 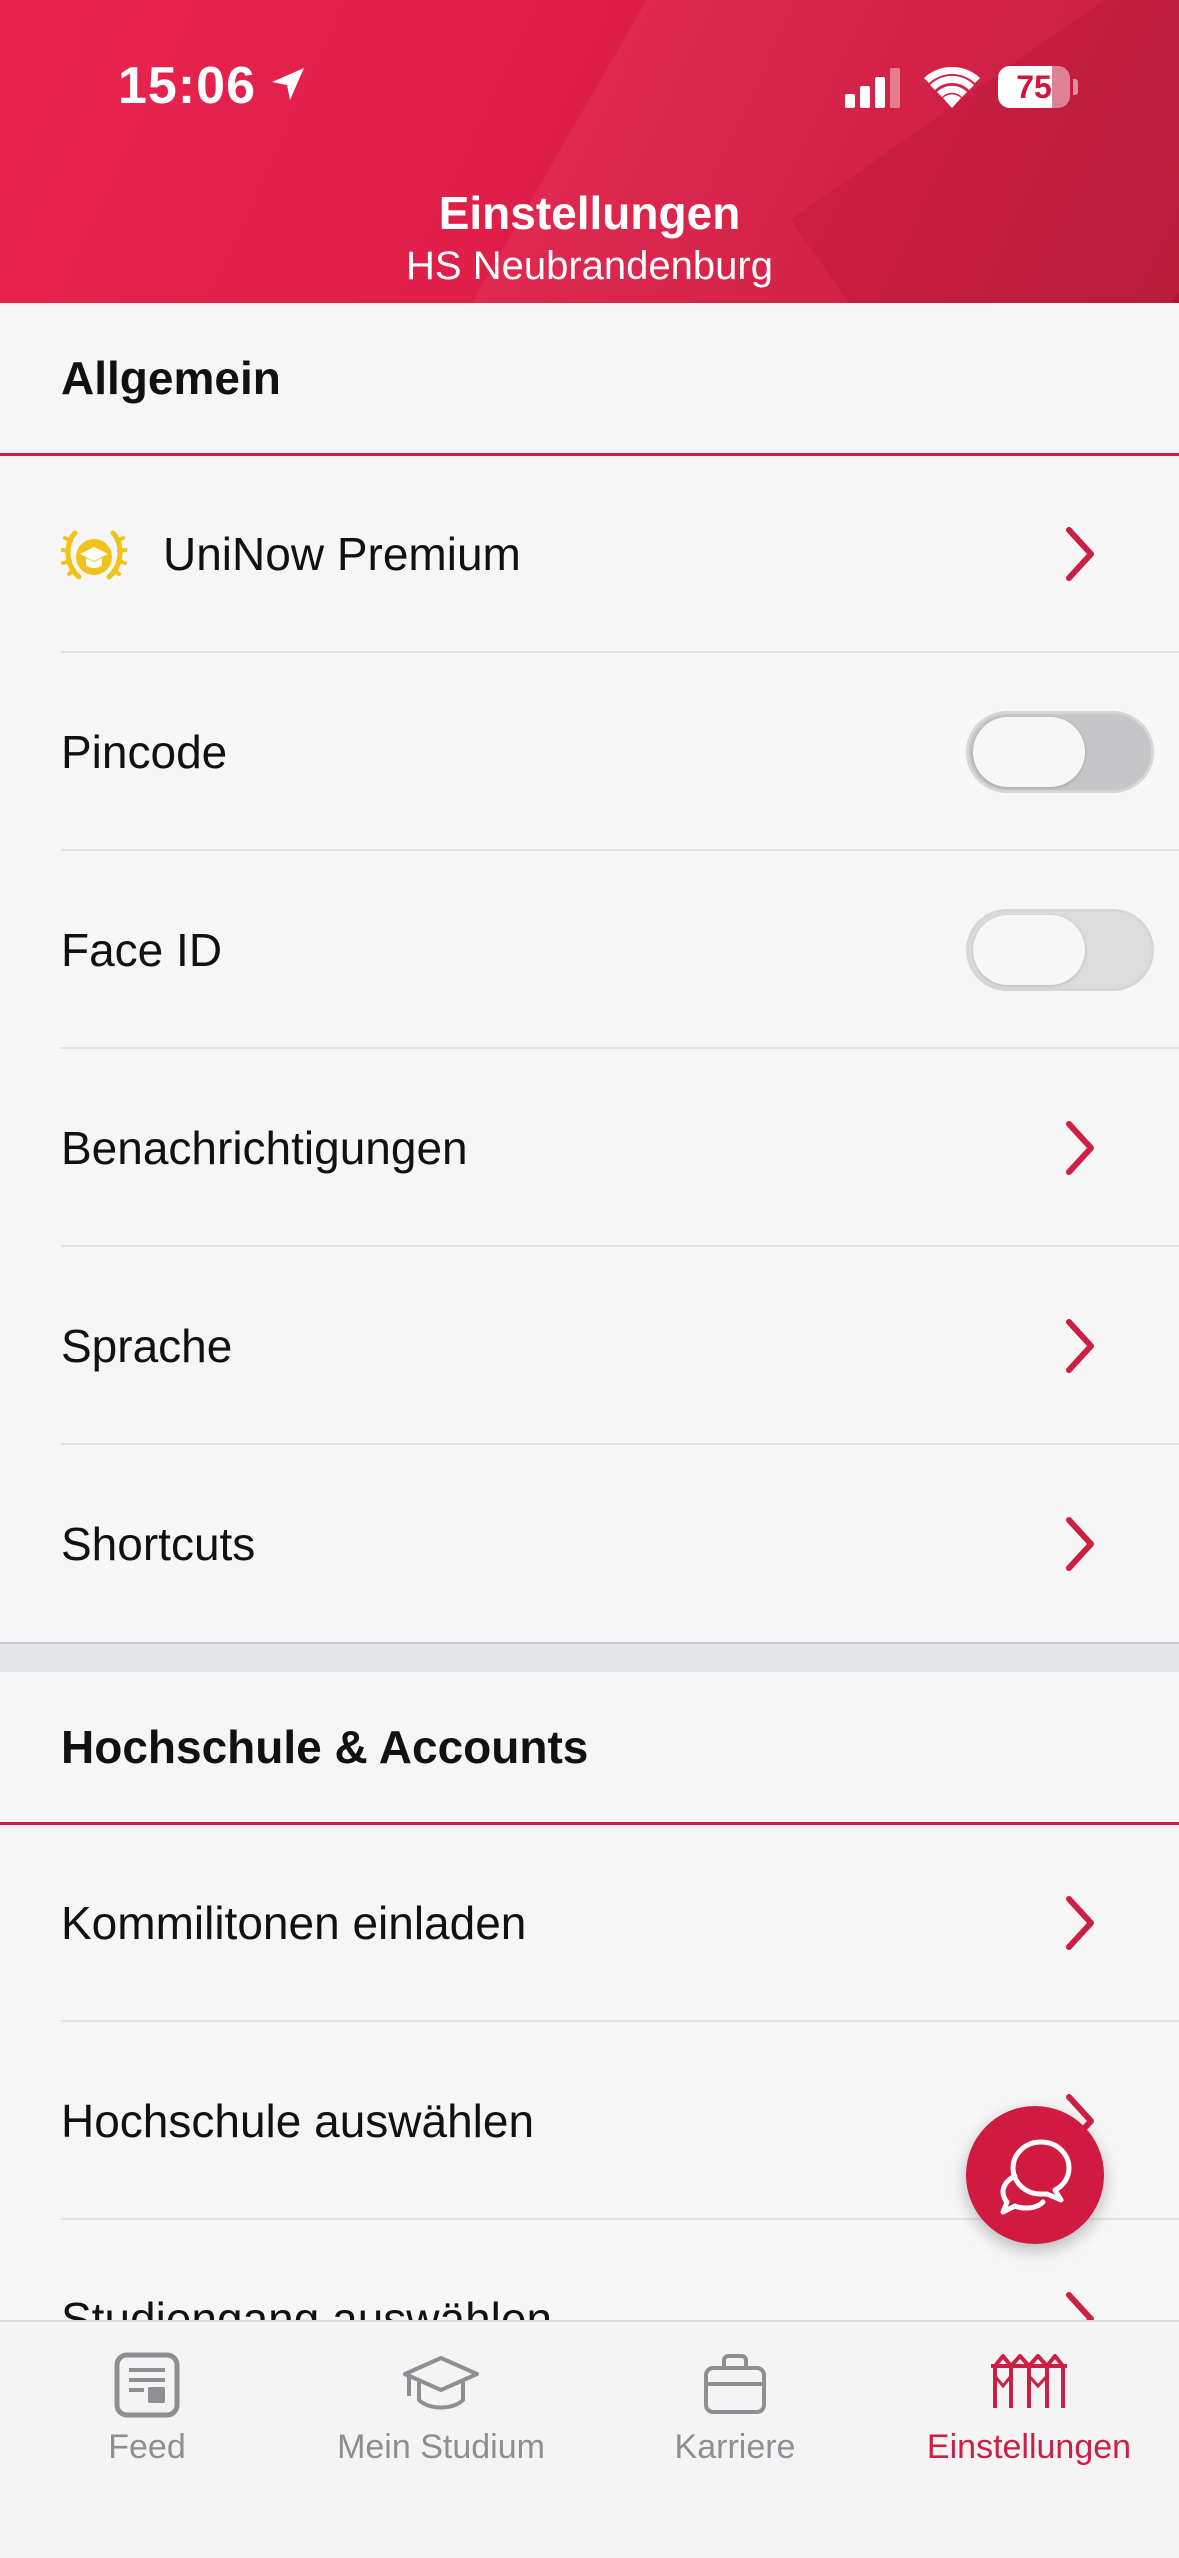 I want to click on feed-icon, so click(x=147, y=2385).